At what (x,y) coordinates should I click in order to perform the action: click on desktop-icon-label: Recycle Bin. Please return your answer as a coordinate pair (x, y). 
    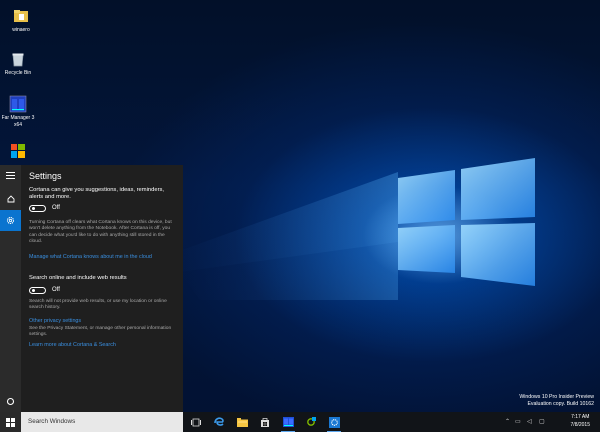
    Looking at the image, I should click on (18, 73).